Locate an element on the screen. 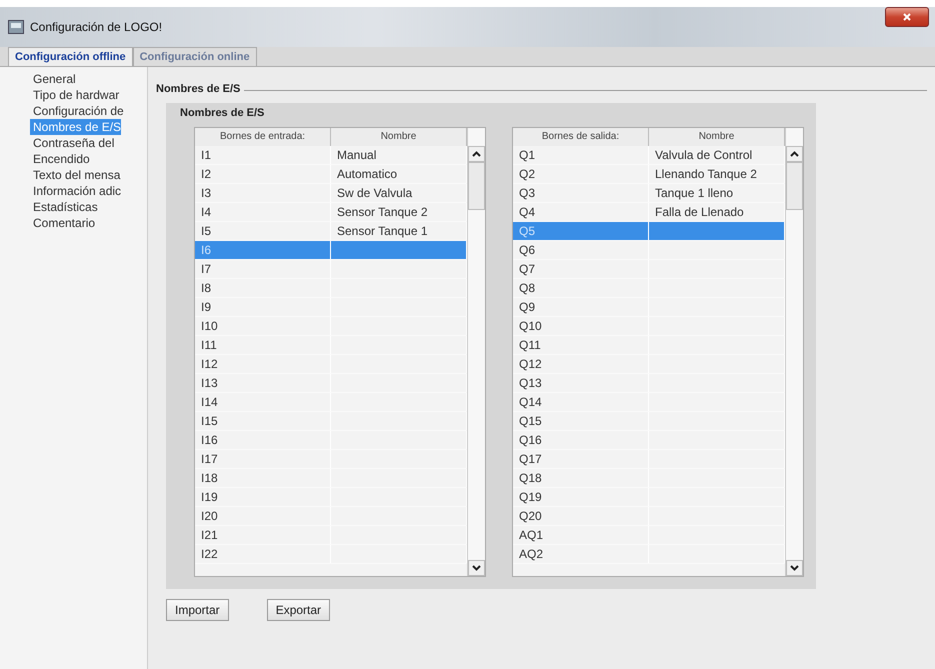 This screenshot has height=669, width=935. terminal-cell: Q9 is located at coordinates (527, 307).